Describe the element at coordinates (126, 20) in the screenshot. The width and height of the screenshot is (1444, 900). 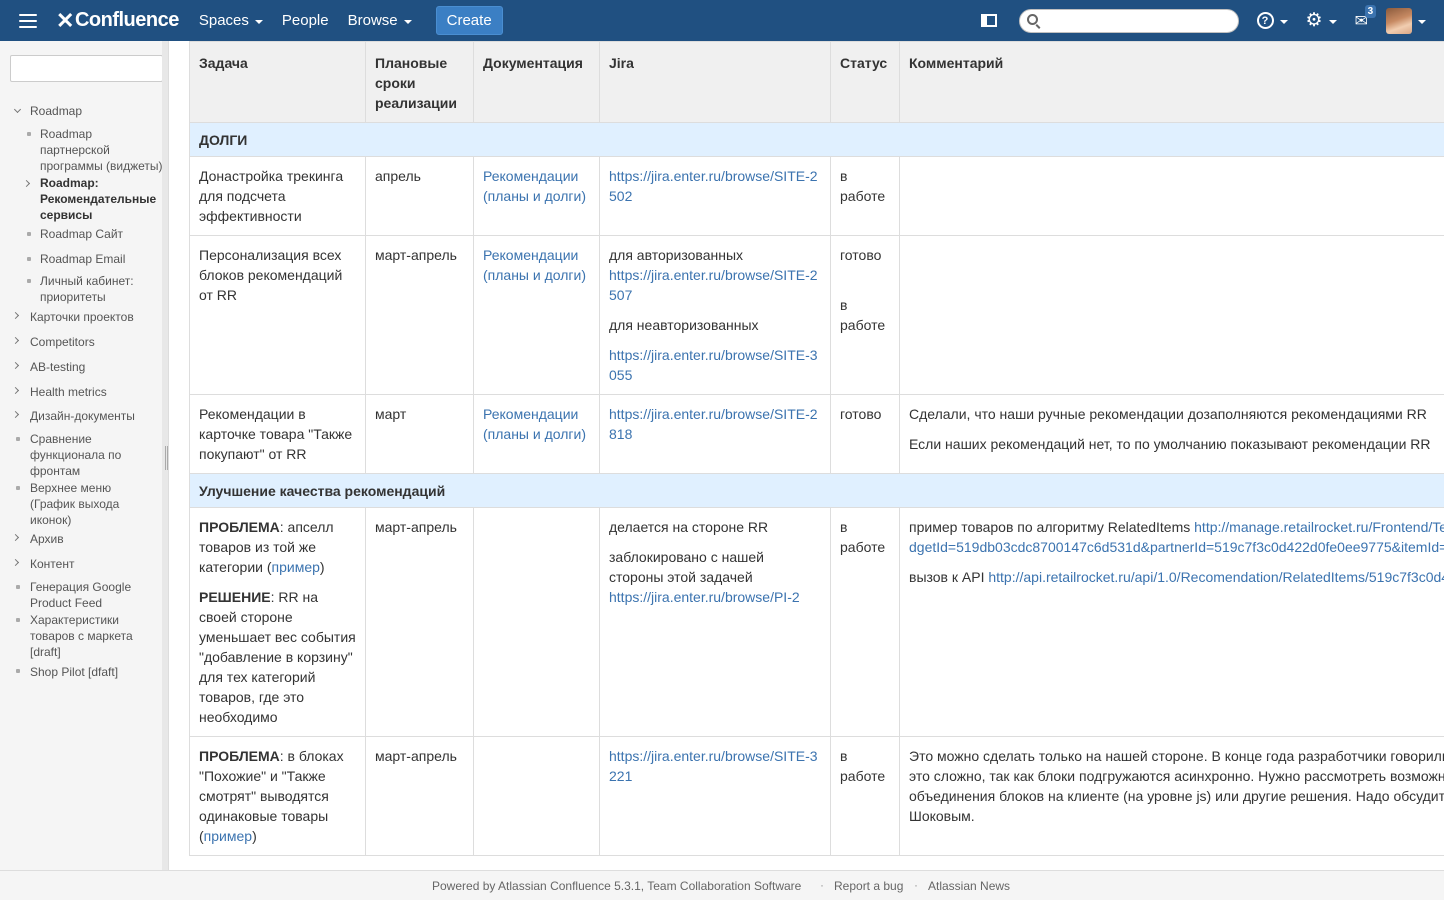
I see `logo-text: Confluence` at that location.